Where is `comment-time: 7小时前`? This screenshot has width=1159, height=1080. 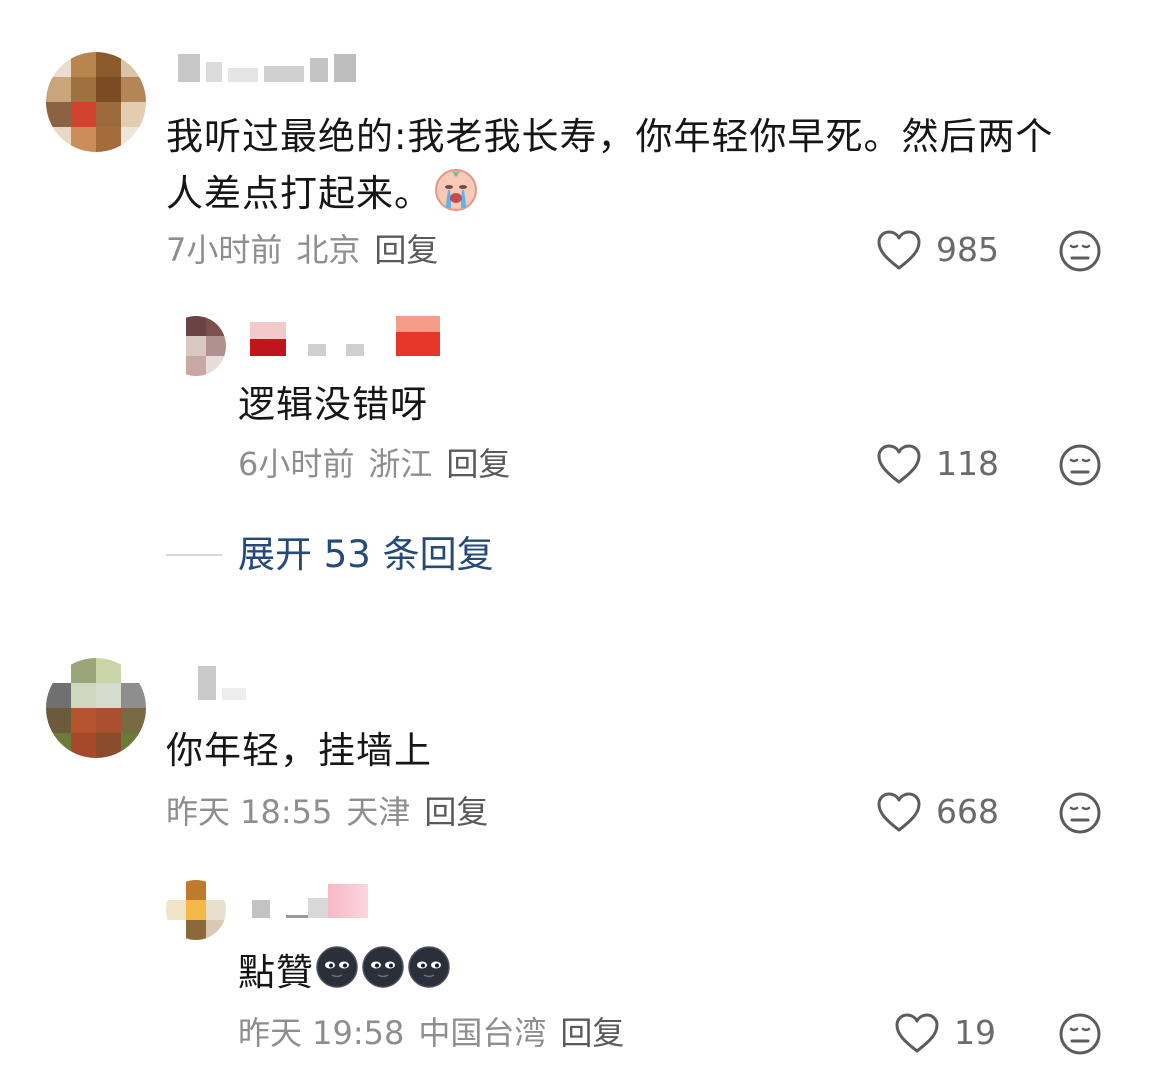 comment-time: 7小时前 is located at coordinates (224, 250).